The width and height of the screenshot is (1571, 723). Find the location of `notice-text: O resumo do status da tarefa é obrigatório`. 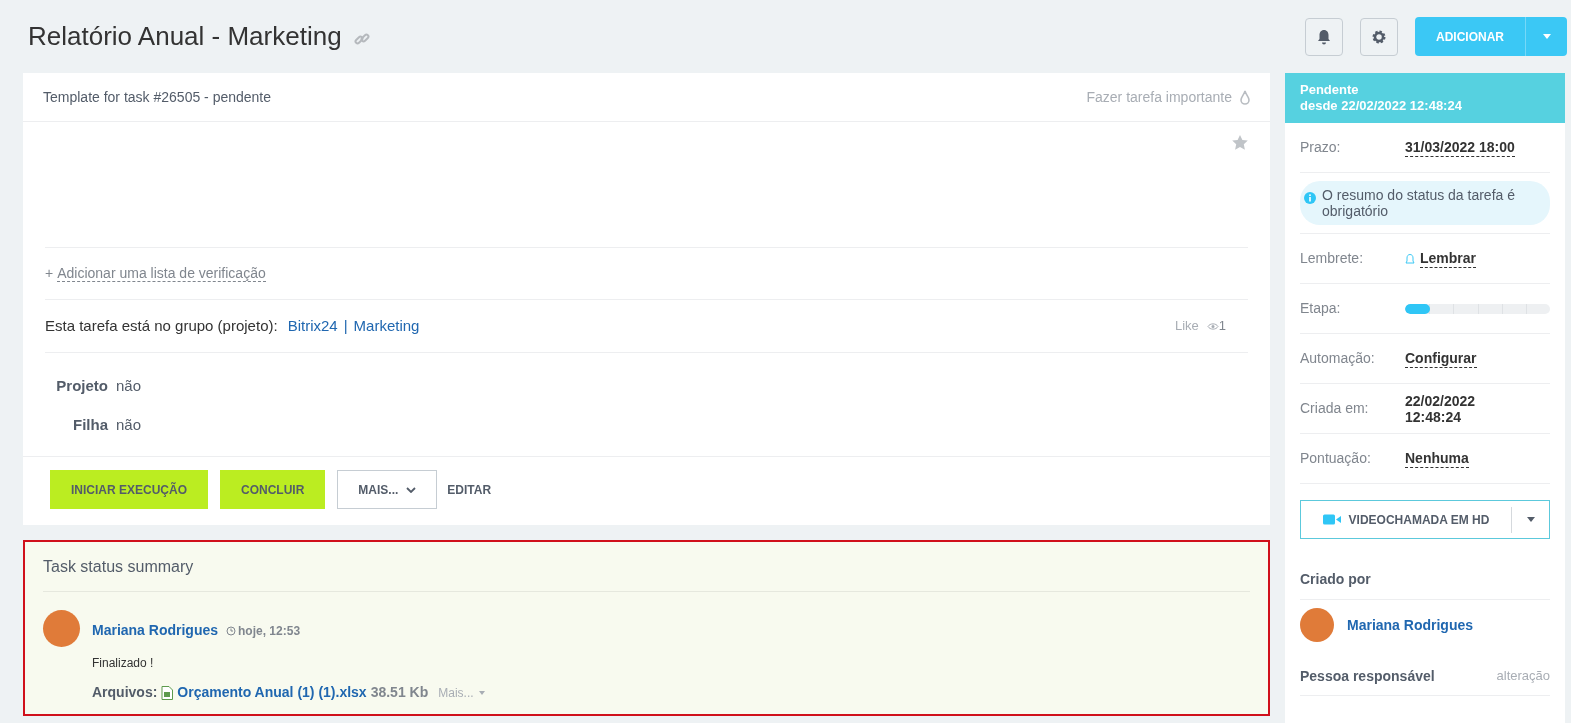

notice-text: O resumo do status da tarefa é obrigatório is located at coordinates (1419, 203).